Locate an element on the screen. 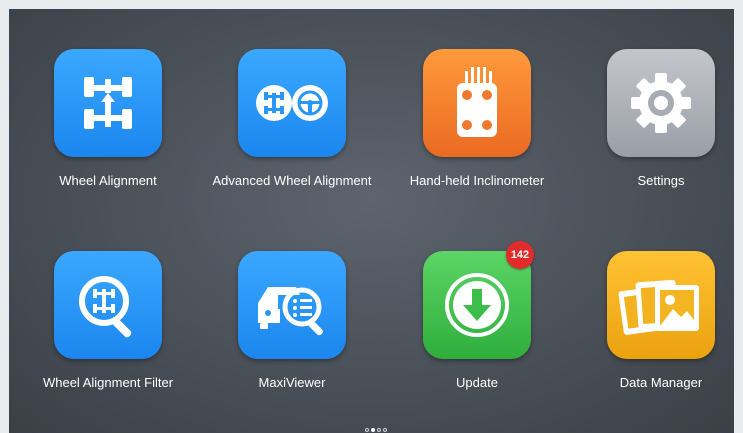 This screenshot has height=433, width=743. photo-gallery-icon is located at coordinates (661, 305).